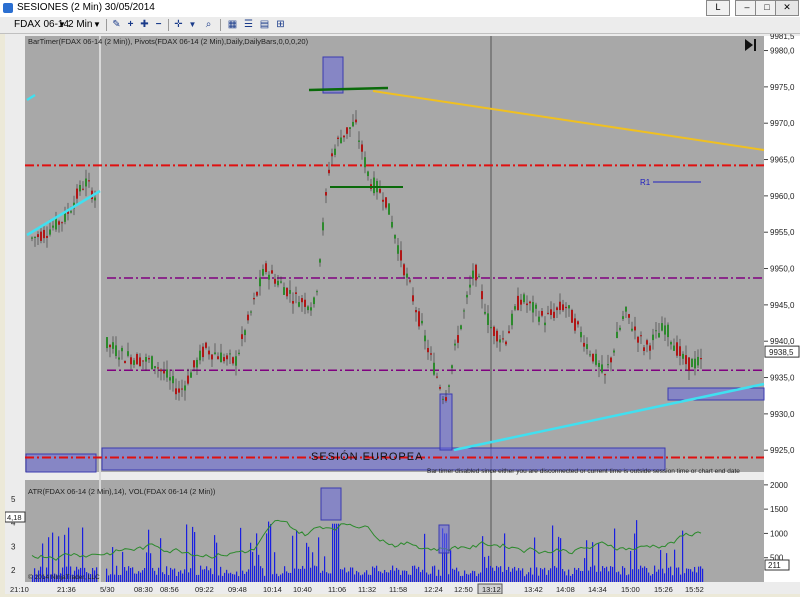  I want to click on vol-tick-label: 2000, so click(779, 485).